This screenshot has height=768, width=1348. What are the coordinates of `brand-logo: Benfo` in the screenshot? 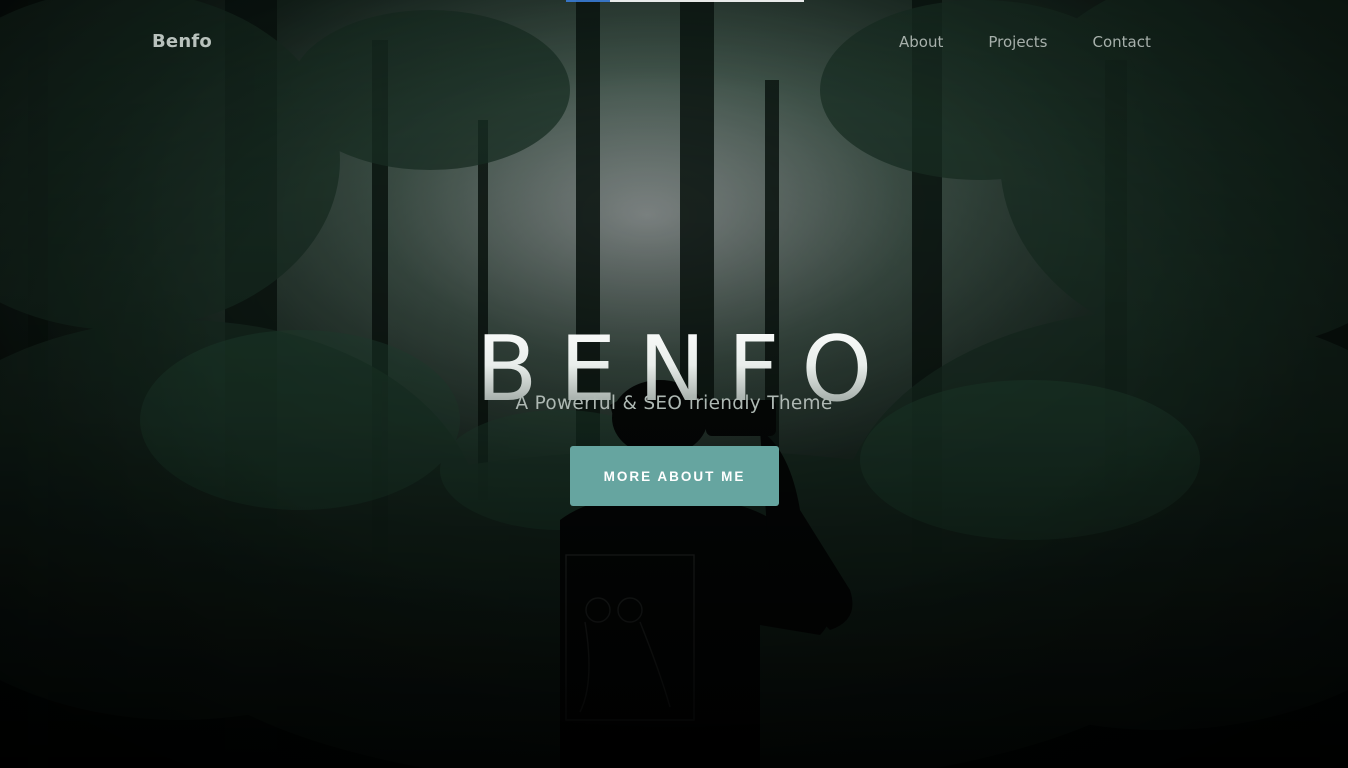 It's located at (182, 41).